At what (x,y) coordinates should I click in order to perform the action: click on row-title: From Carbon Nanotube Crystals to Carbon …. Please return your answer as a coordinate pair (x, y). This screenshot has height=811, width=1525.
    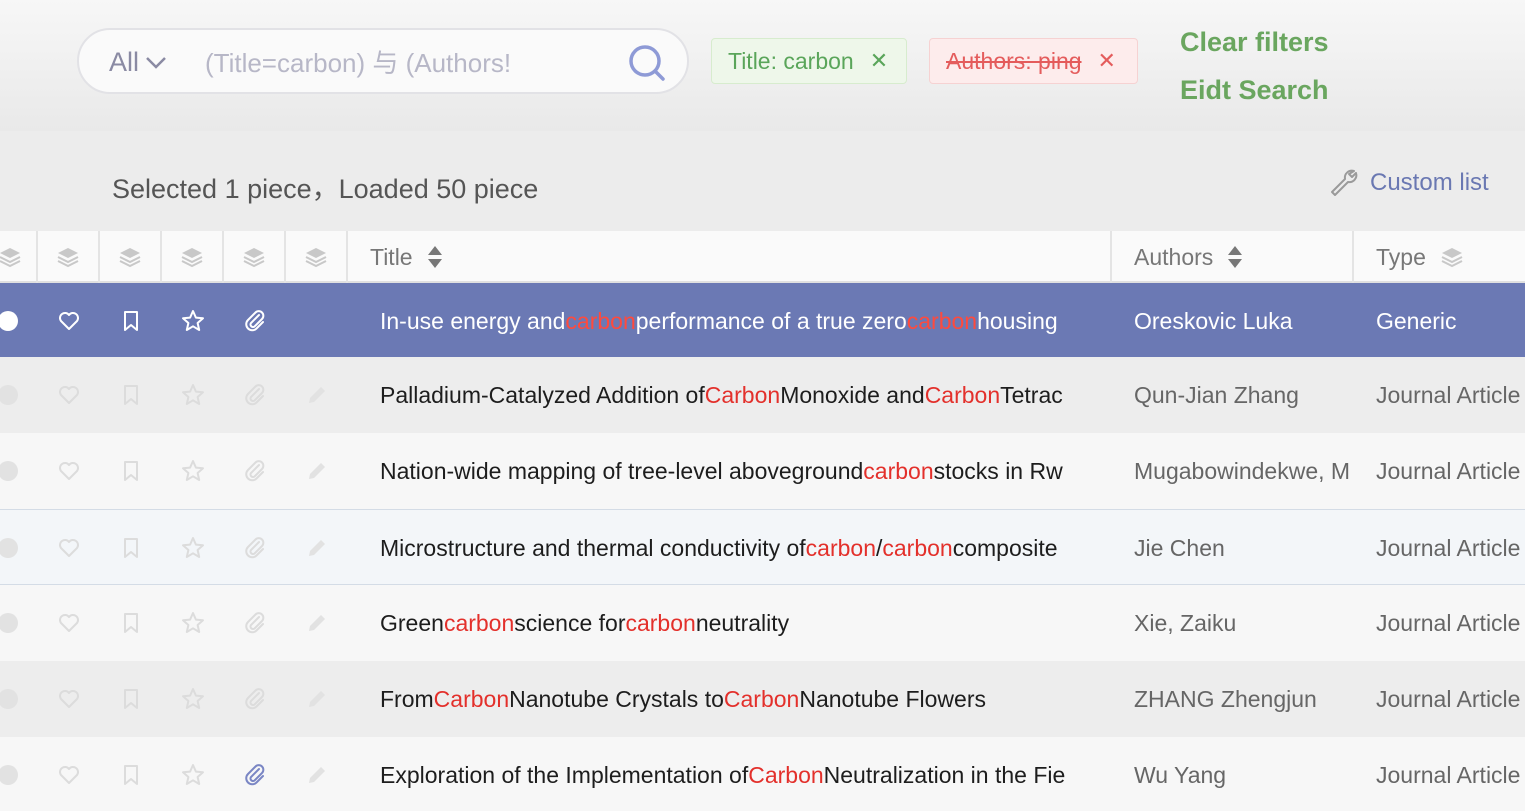
    Looking at the image, I should click on (746, 699).